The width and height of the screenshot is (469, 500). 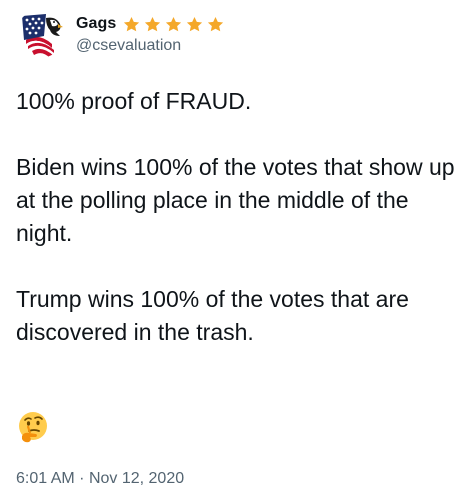 What do you see at coordinates (33, 427) in the screenshot?
I see `thinking-face-icon` at bounding box center [33, 427].